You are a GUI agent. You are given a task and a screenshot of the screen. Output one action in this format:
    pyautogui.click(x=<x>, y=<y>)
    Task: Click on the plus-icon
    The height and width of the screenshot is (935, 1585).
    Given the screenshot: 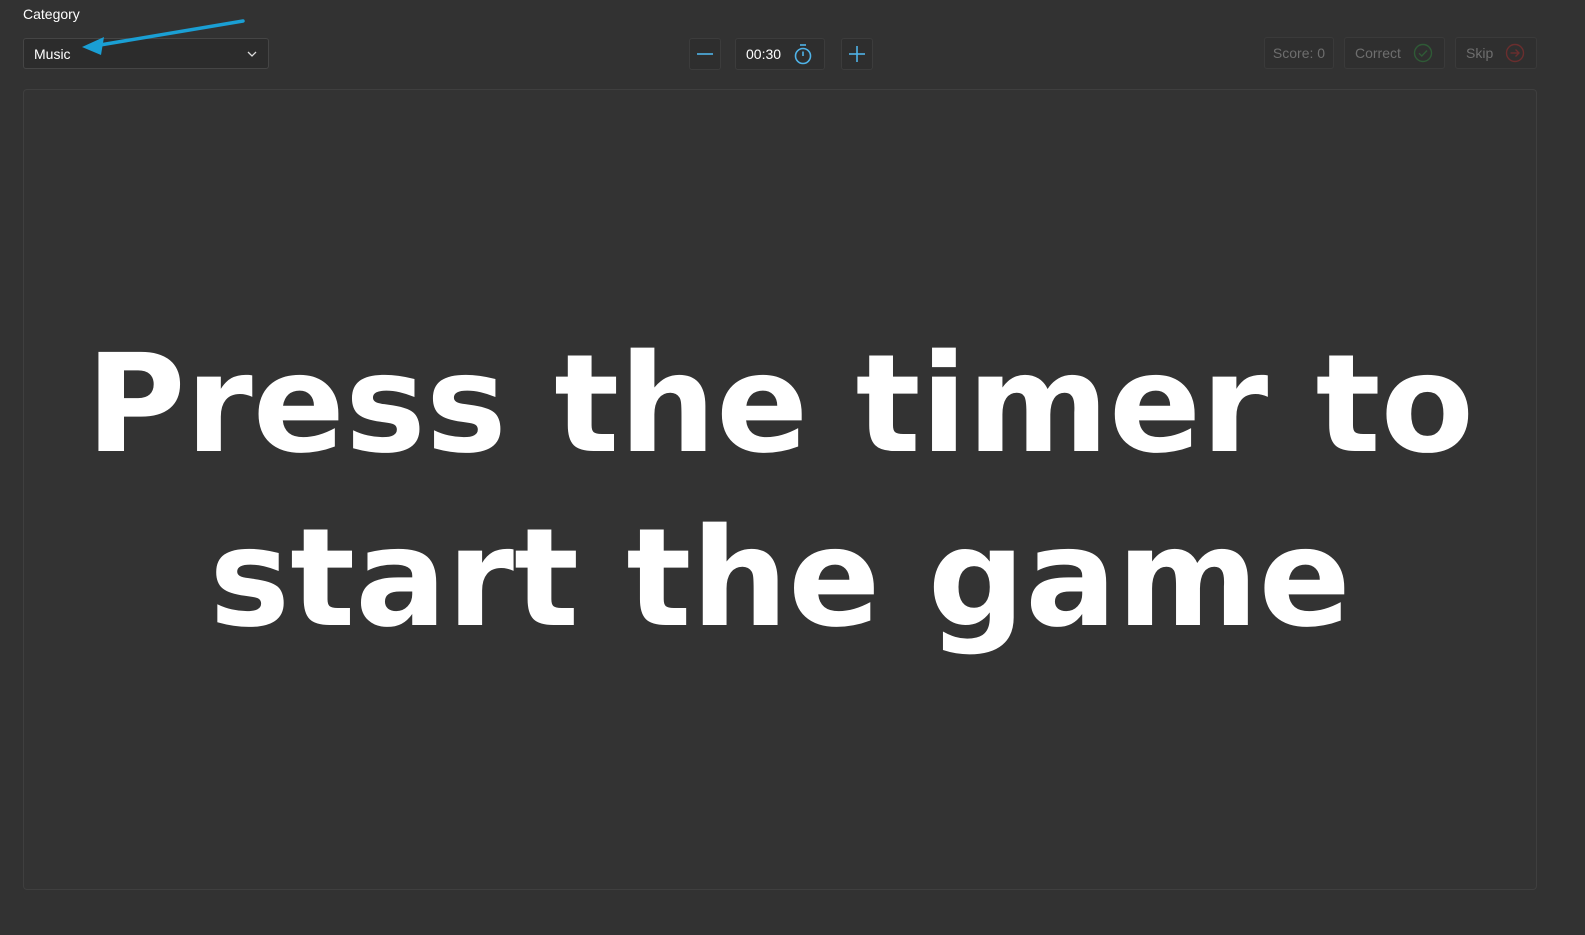 What is the action you would take?
    pyautogui.click(x=857, y=54)
    